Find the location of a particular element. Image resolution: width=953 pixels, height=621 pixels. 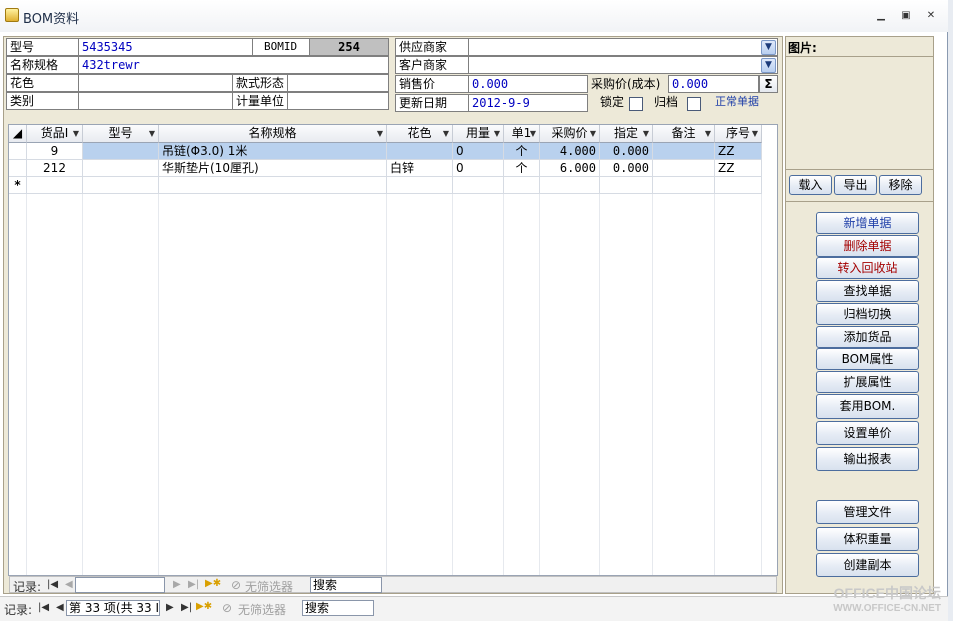

col-header-fixed: 指定 ▼ is located at coordinates (626, 134).